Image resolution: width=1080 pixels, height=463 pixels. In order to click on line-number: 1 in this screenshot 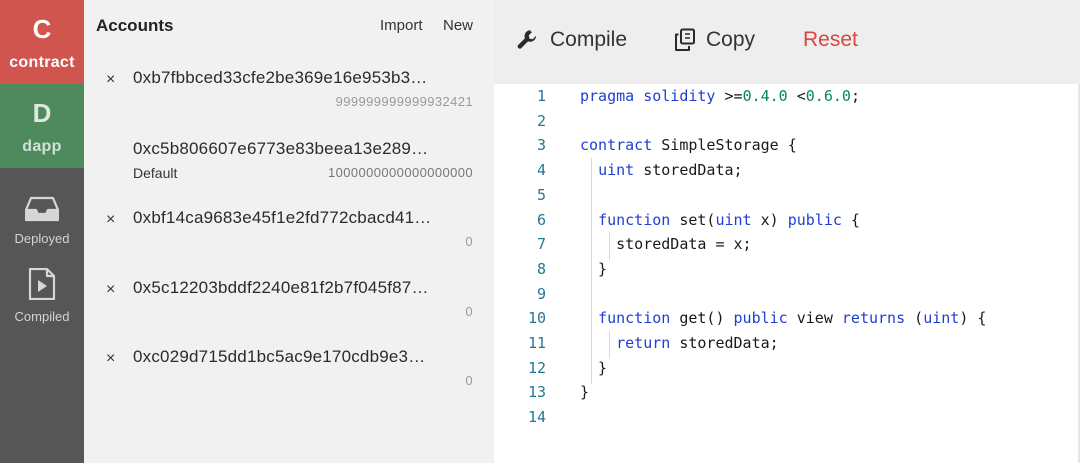, I will do `click(541, 96)`.